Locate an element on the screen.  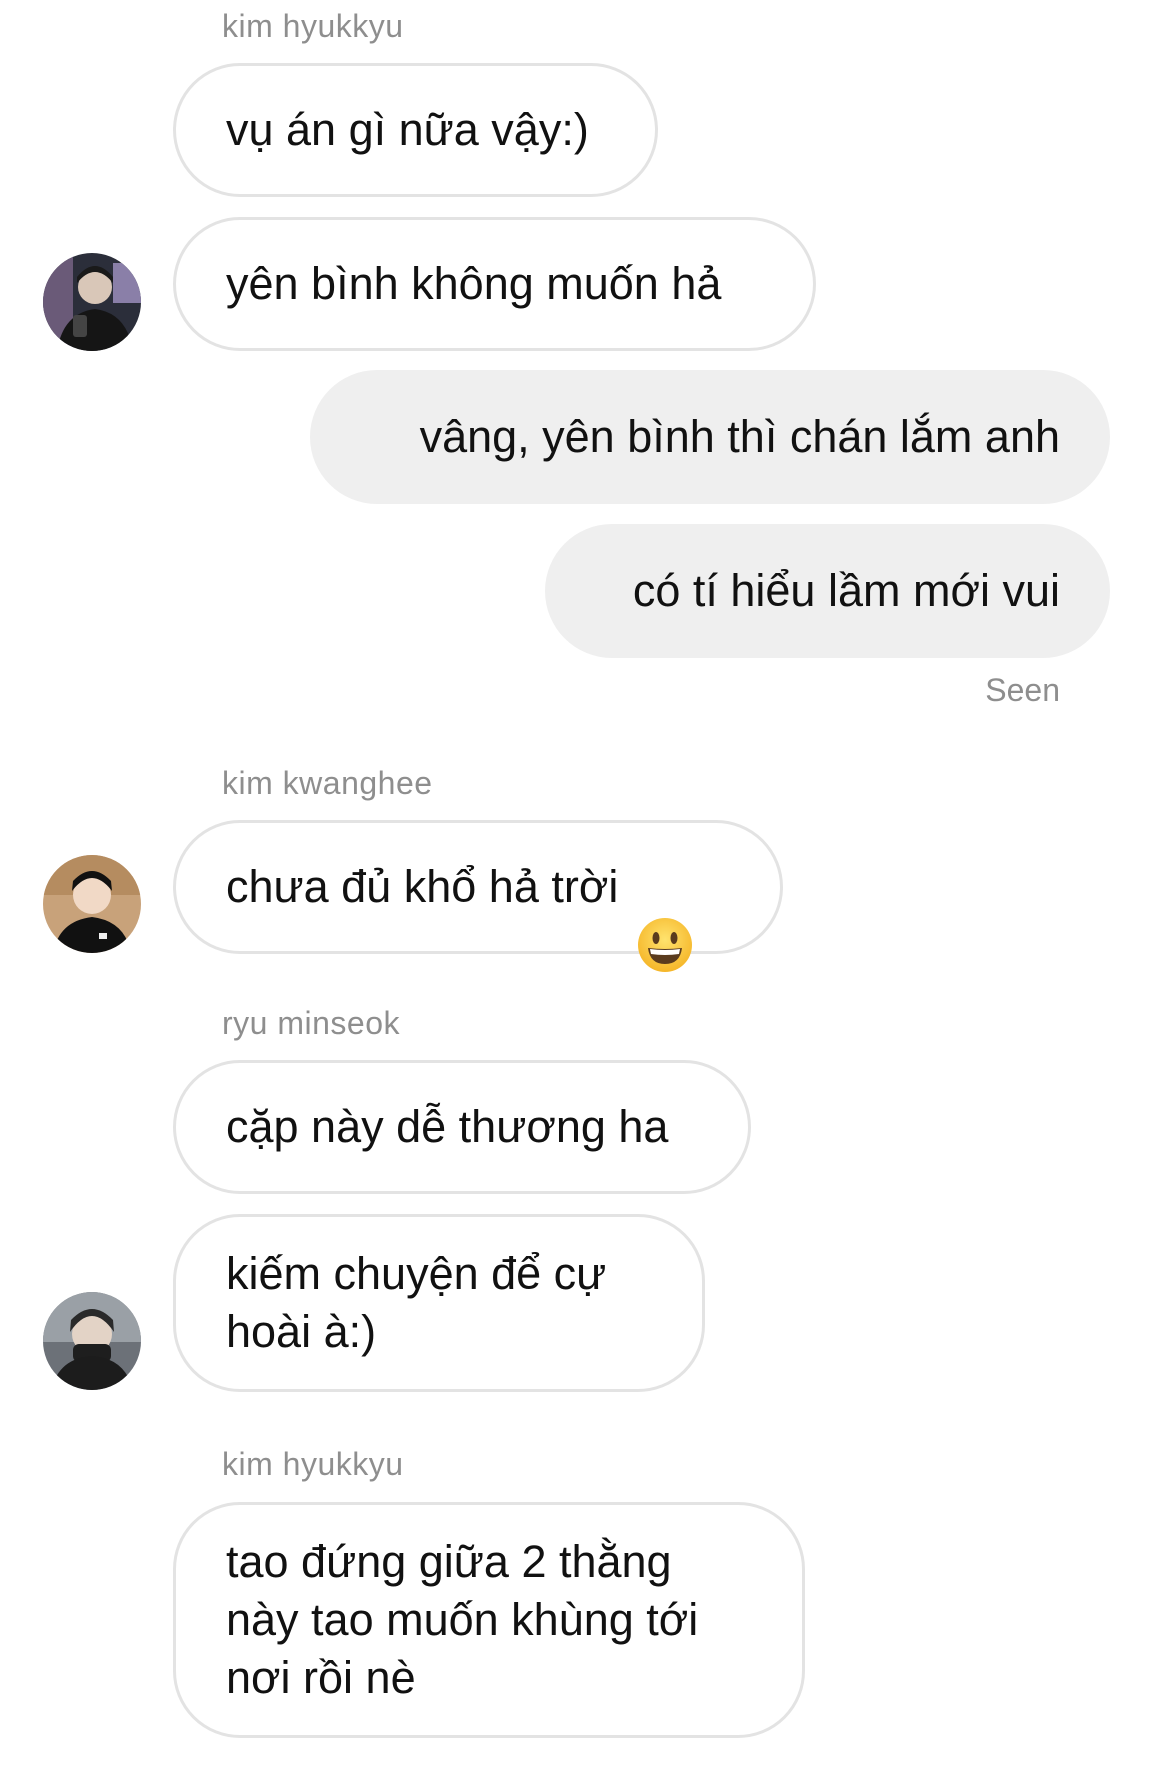
grinning-face-emoji is located at coordinates (665, 915).